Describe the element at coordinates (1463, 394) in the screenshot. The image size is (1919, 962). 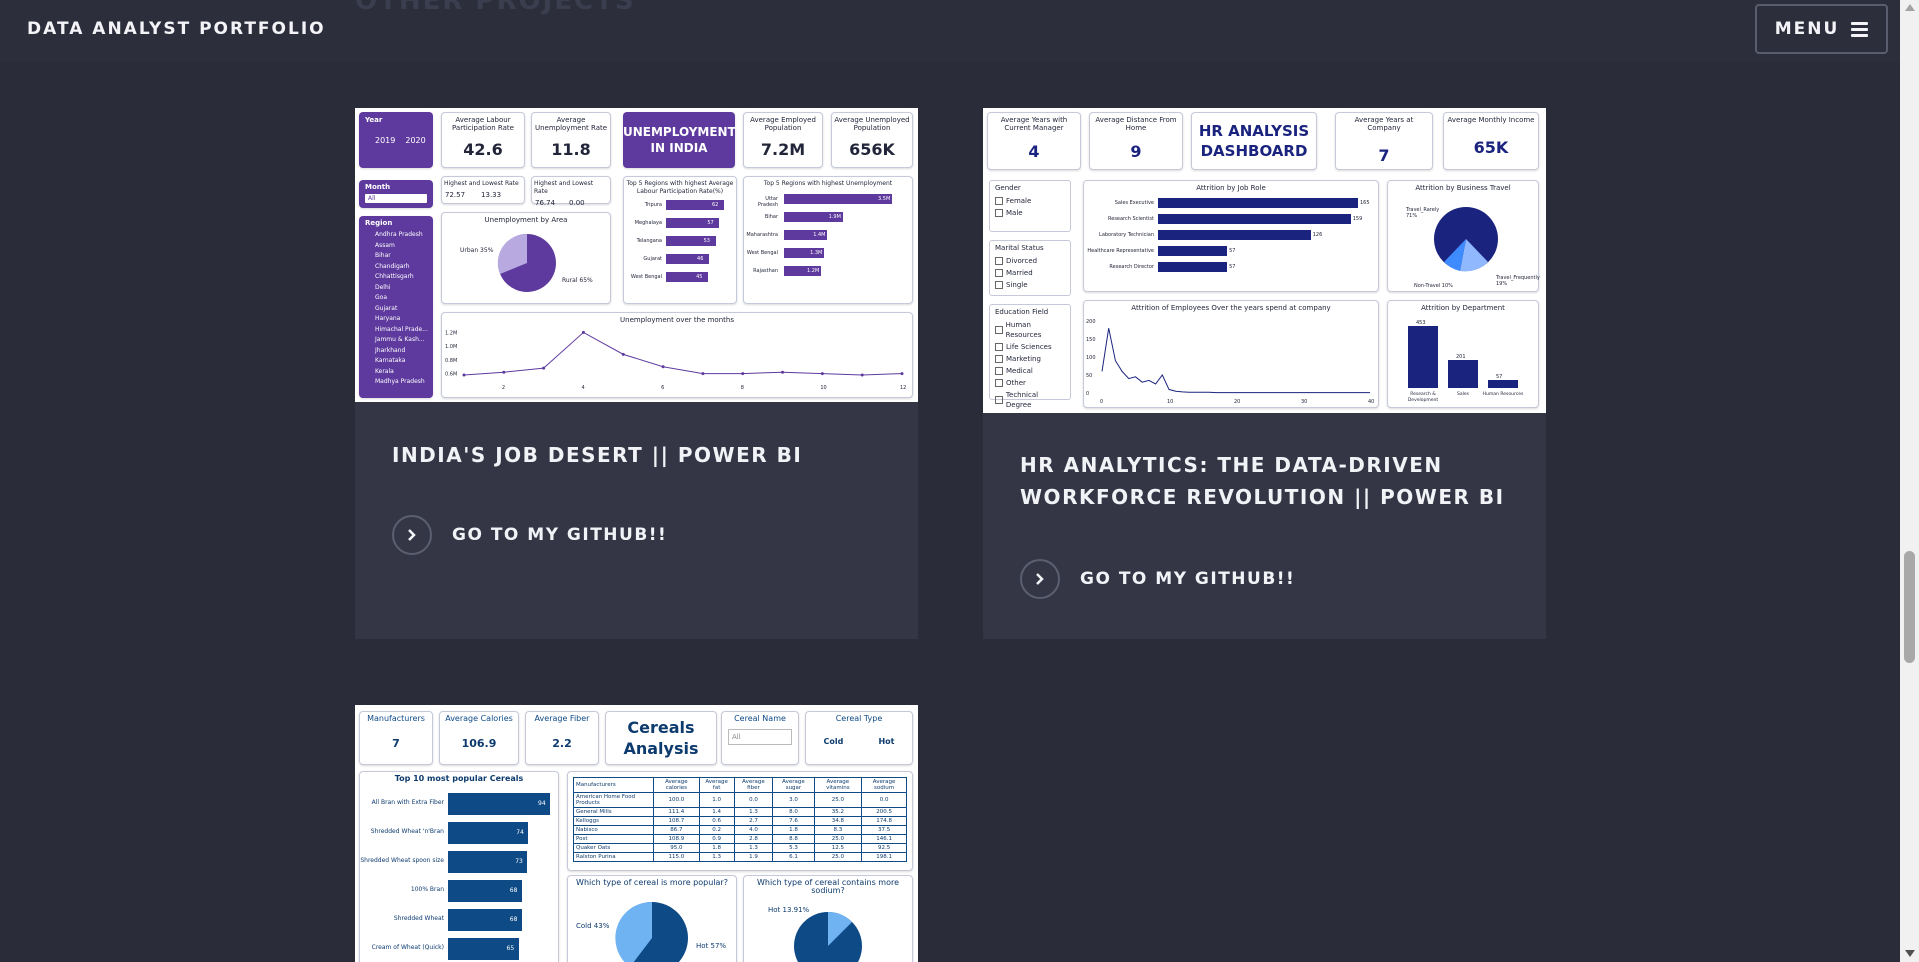
I see `bar-label: Sales` at that location.